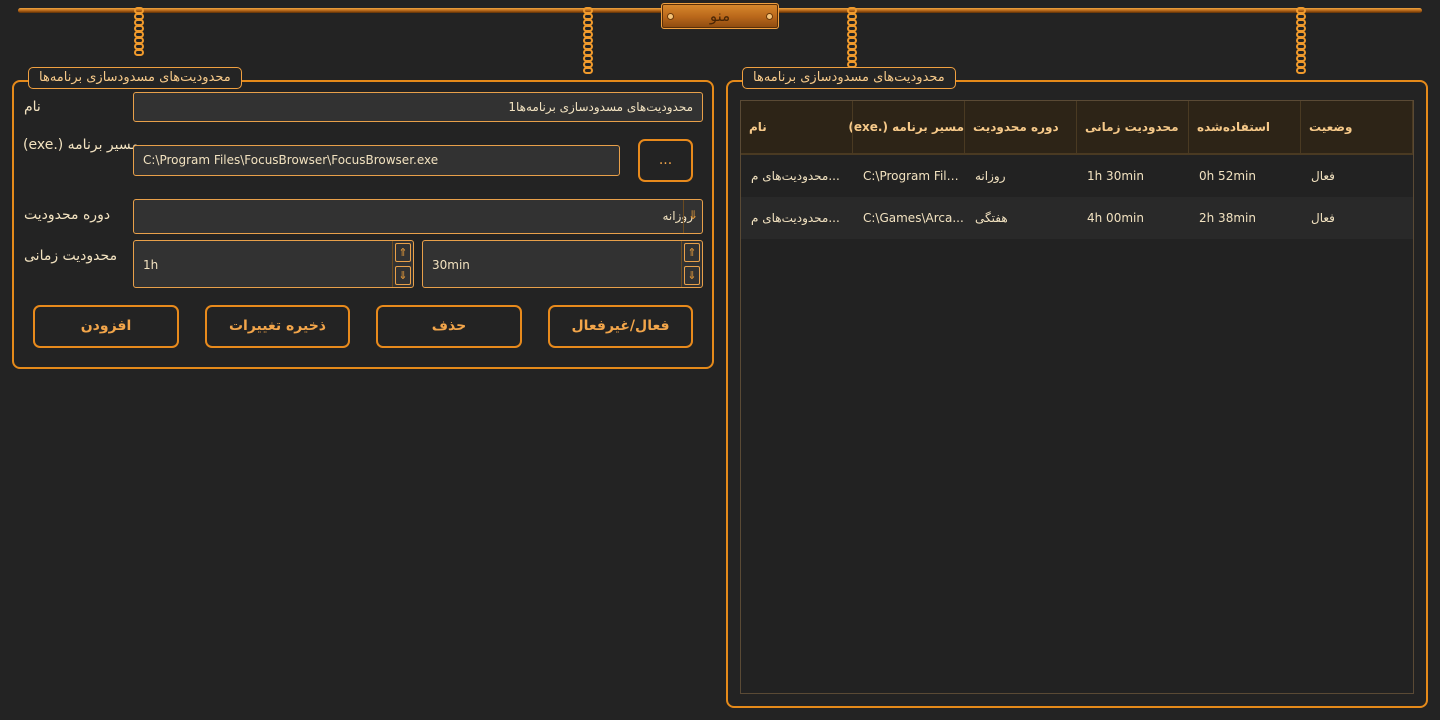 Image resolution: width=1440 pixels, height=720 pixels. What do you see at coordinates (562, 264) in the screenshot?
I see `minutes-spinbox: 30min ⇑ ⇓` at bounding box center [562, 264].